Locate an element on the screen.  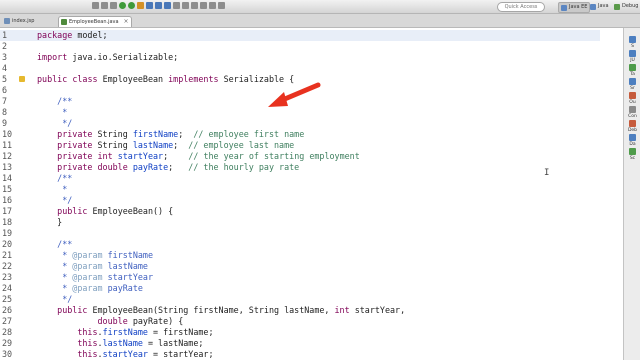
right-view-item: Da is located at coordinates (632, 140).